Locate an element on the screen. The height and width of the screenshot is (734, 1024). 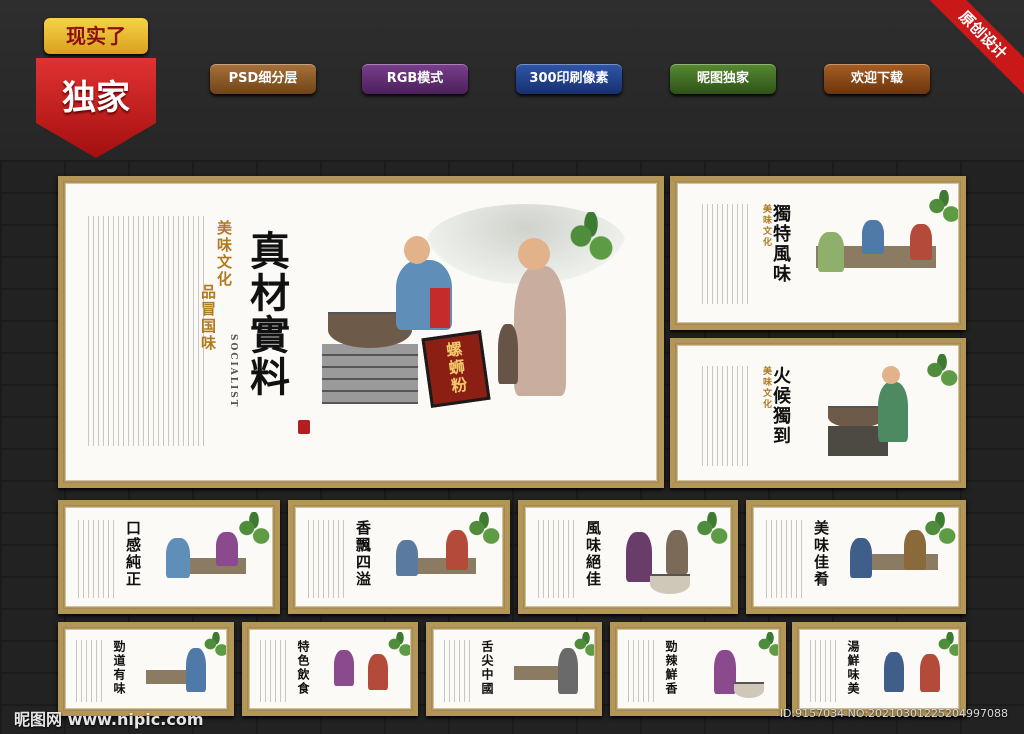
badge-top-label: 现实了 is located at coordinates (96, 36).